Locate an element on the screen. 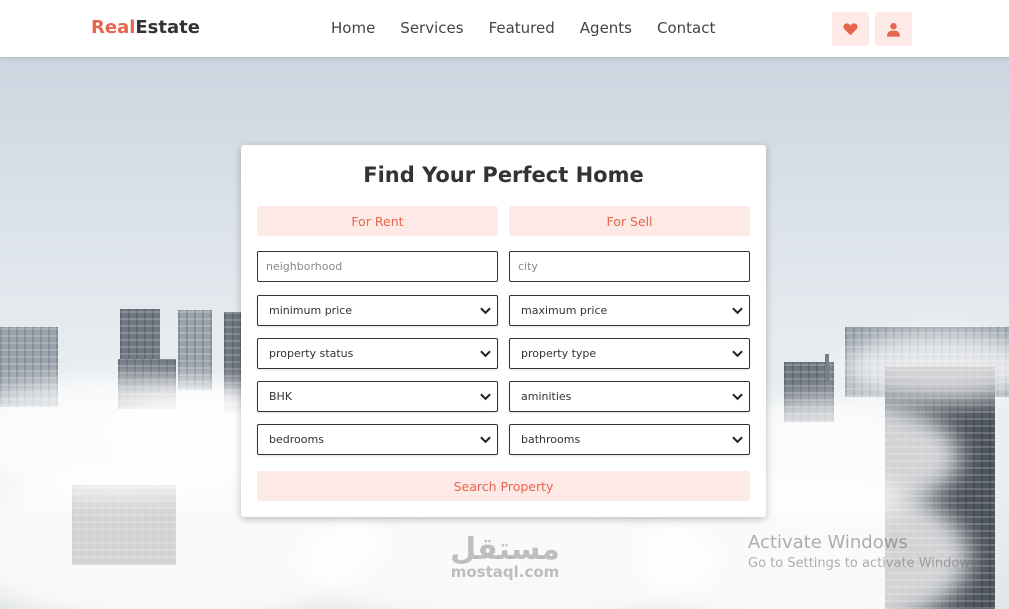  user-icon is located at coordinates (893, 29).